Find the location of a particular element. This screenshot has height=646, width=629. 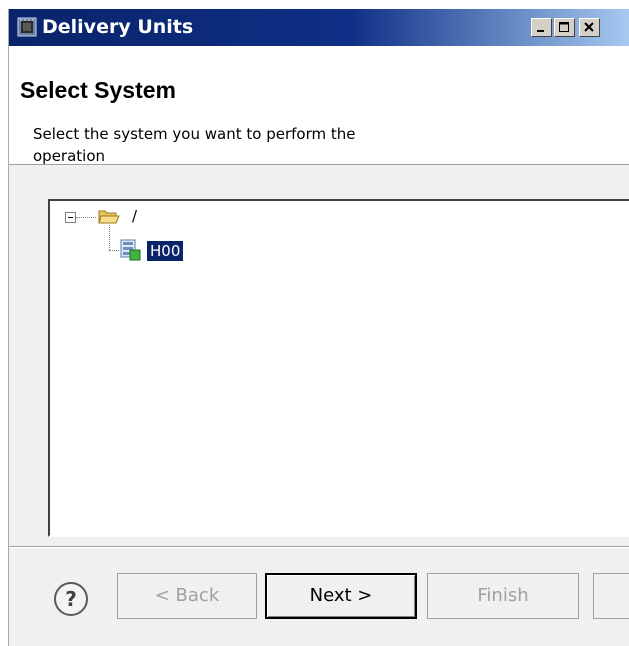

tree-connector is located at coordinates (86, 217).